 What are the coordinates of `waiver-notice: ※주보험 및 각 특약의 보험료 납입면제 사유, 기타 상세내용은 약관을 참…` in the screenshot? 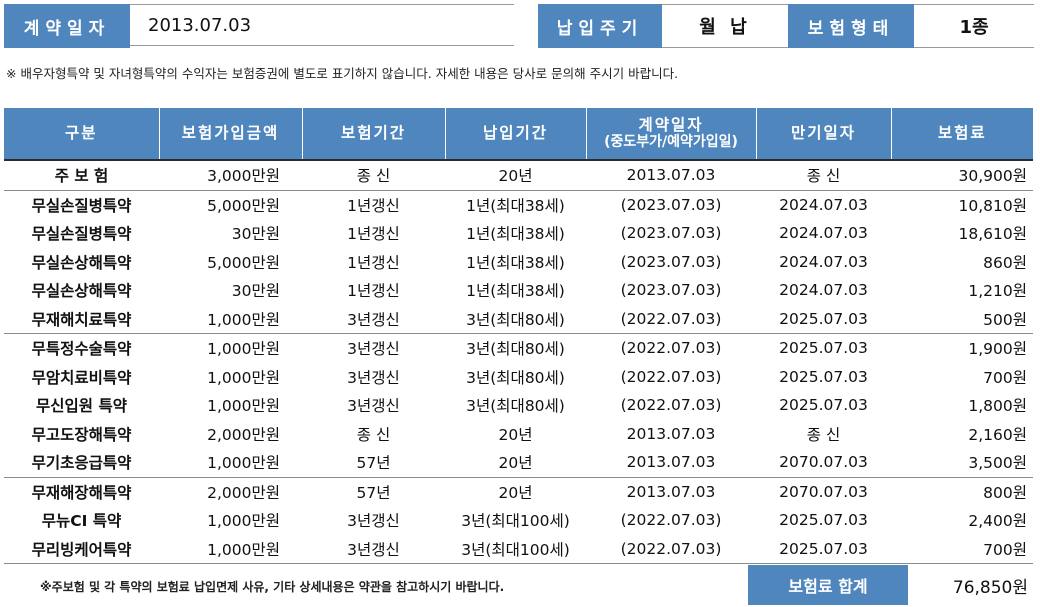 It's located at (272, 587).